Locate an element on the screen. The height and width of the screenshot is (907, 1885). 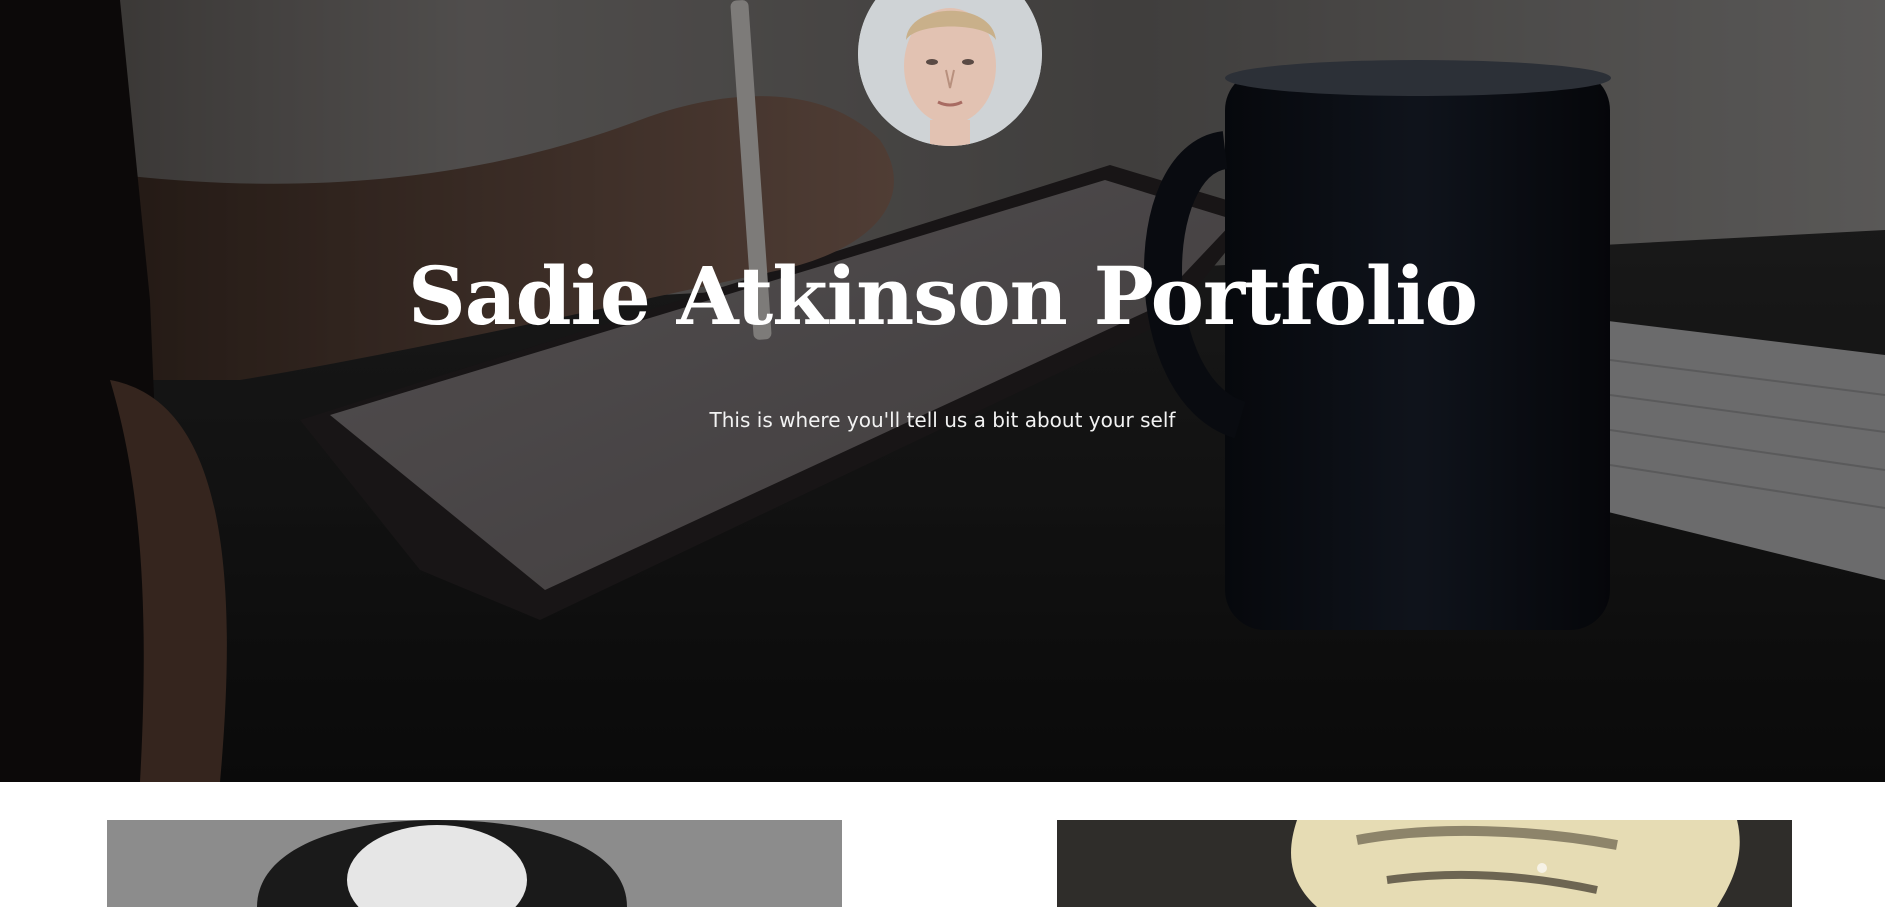
portrait-artwork-sketch-icon is located at coordinates (1424, 863).